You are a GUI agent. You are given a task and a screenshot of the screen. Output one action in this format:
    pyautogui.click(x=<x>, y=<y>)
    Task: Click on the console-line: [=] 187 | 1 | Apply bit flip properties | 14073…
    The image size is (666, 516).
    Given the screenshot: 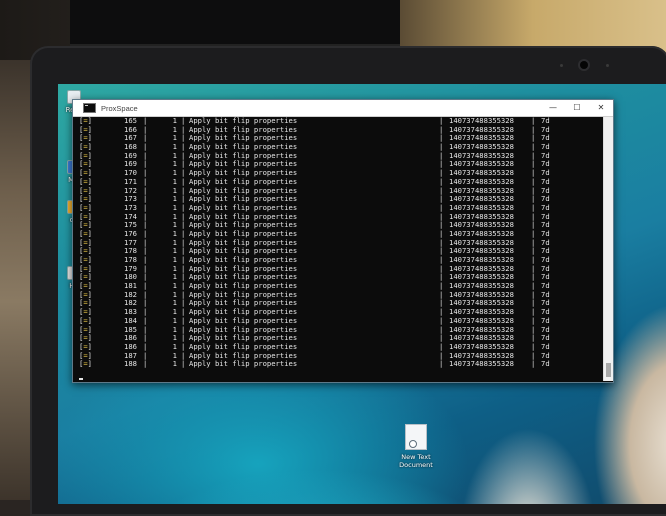 What is the action you would take?
    pyautogui.click(x=344, y=356)
    